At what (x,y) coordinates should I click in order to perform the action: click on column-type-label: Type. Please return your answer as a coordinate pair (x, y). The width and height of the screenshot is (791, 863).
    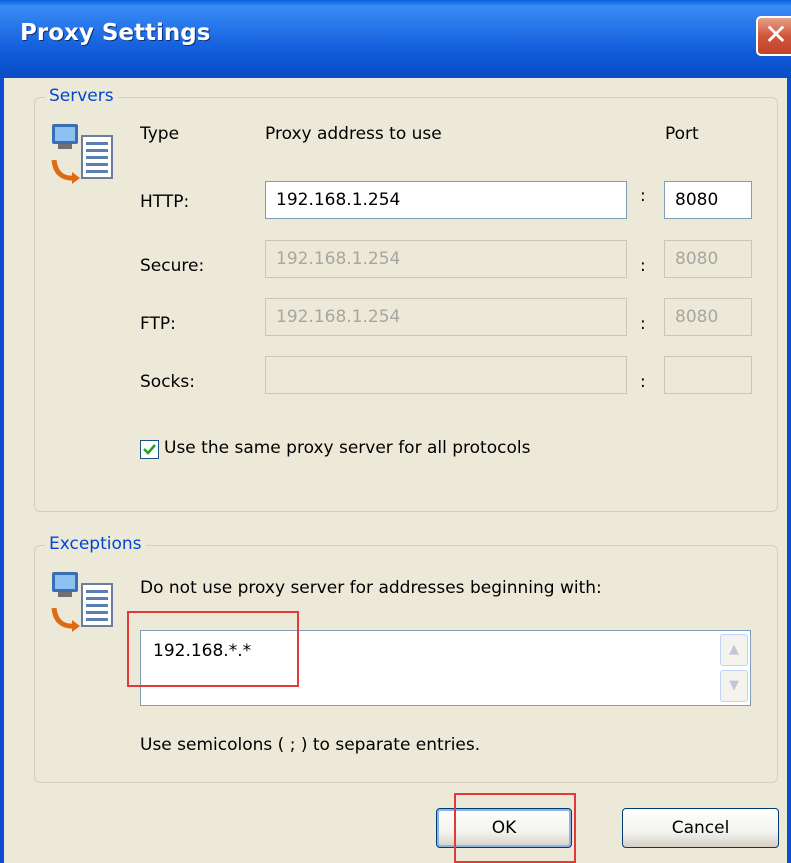
    Looking at the image, I should click on (160, 134).